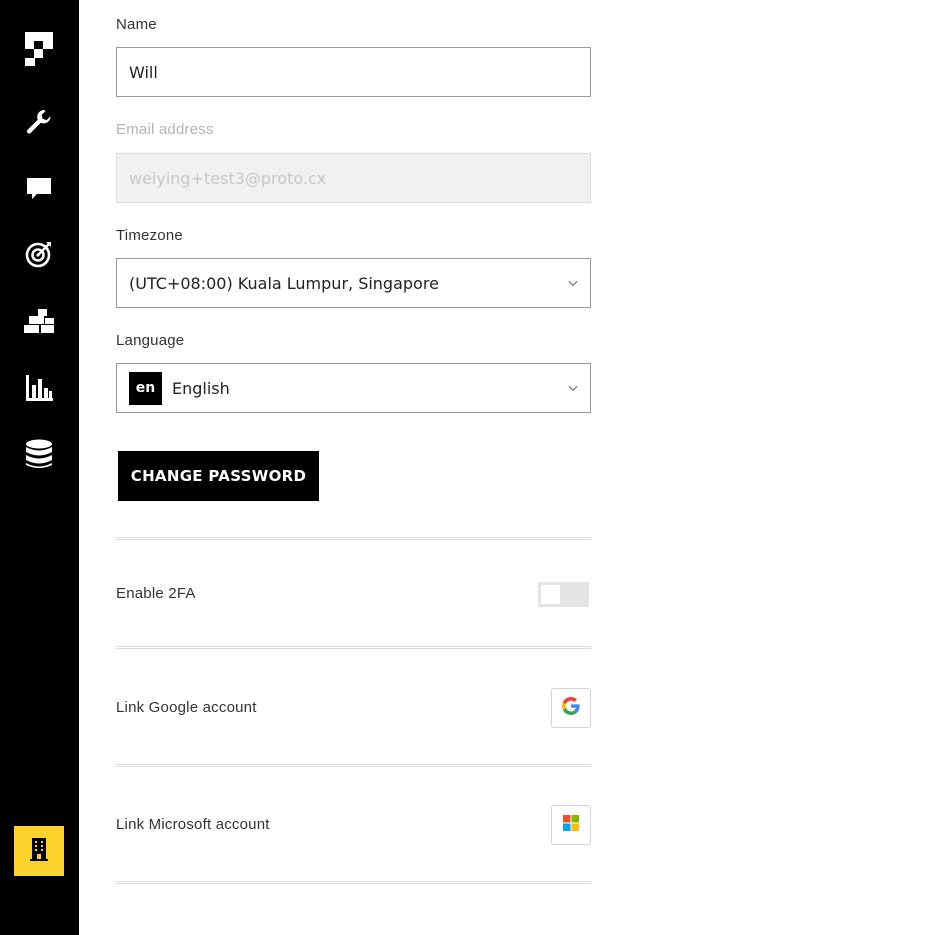 This screenshot has width=950, height=935. I want to click on name-label: Name, so click(136, 24).